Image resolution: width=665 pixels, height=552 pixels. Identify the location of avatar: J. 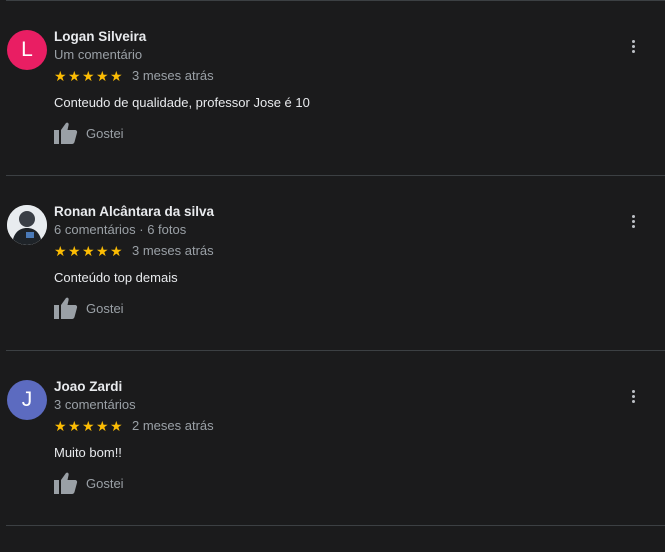
(27, 400).